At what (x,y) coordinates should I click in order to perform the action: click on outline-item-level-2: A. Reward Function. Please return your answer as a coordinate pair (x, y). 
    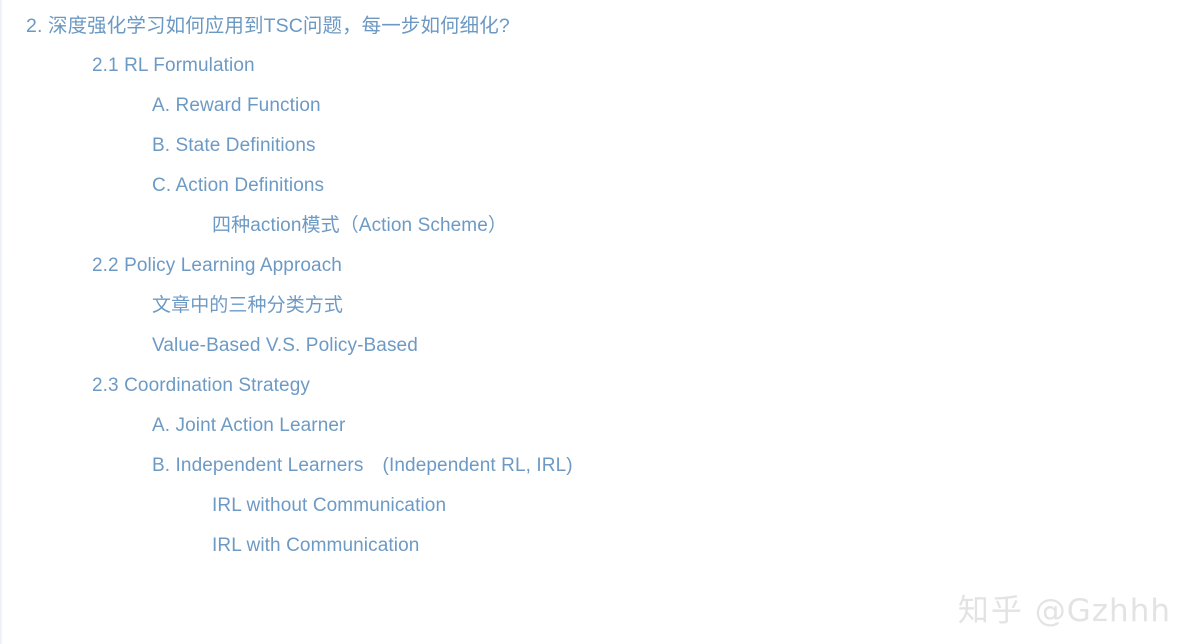
    Looking at the image, I should click on (236, 105).